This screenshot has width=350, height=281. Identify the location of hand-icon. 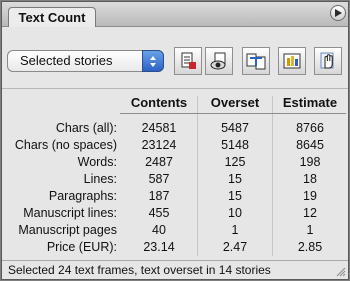
(327, 60).